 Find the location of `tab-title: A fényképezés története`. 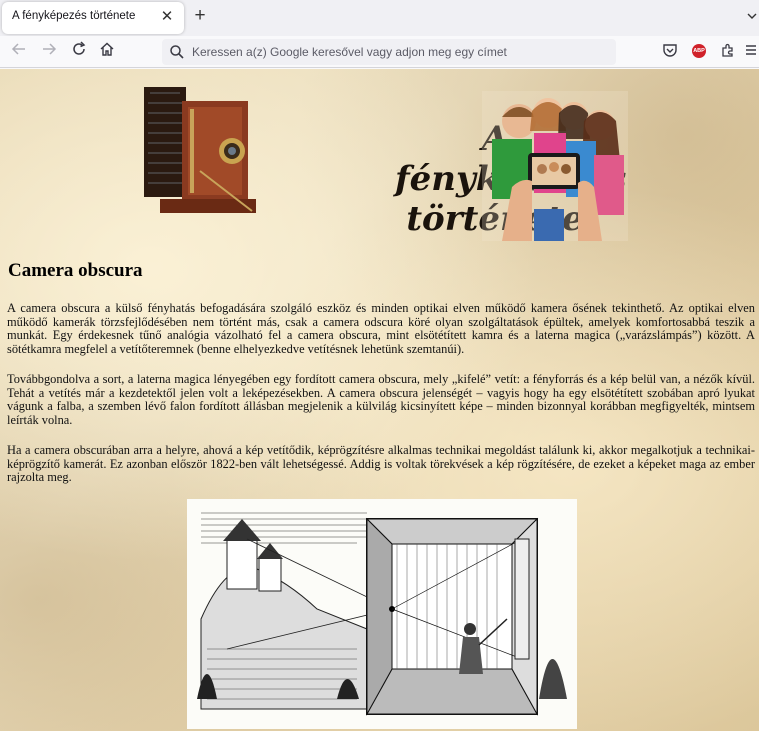

tab-title: A fényképezés története is located at coordinates (74, 16).